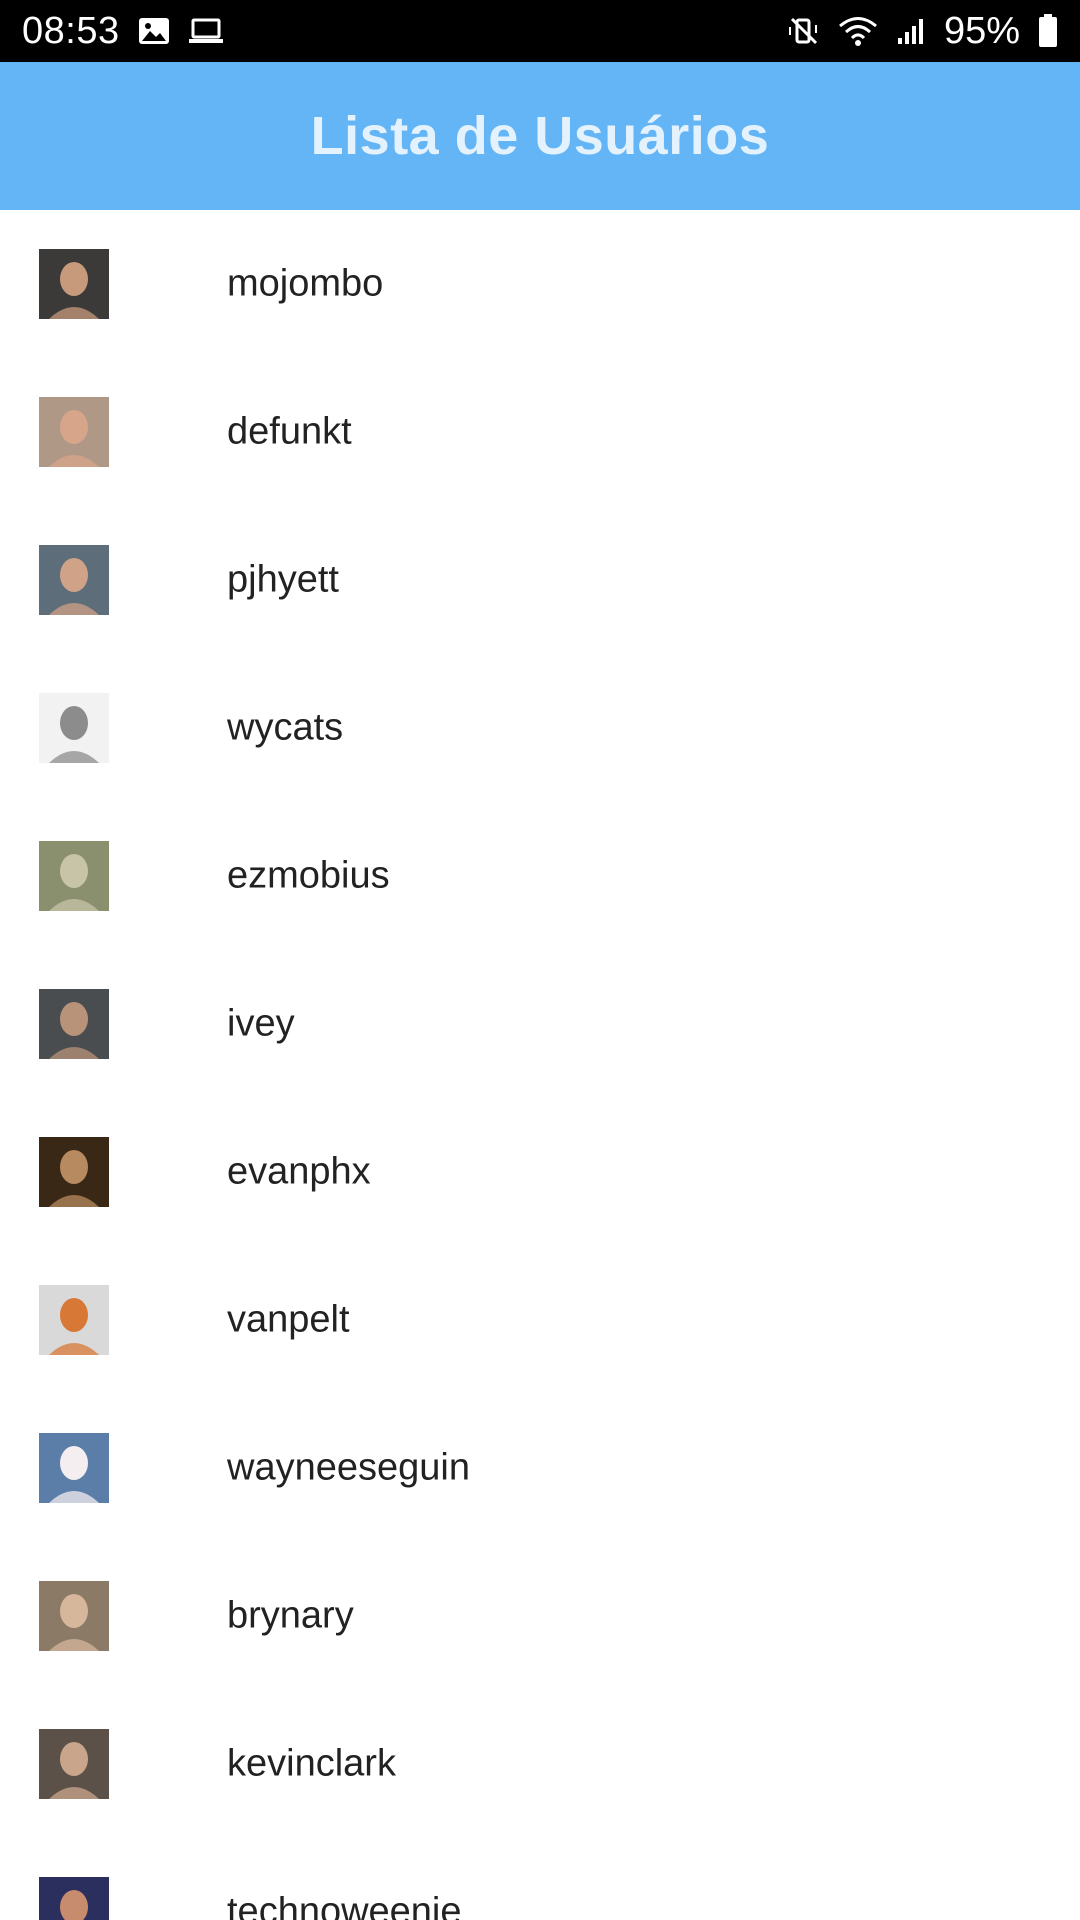 The width and height of the screenshot is (1080, 1920). I want to click on page-title: Lista de Usuários, so click(540, 136).